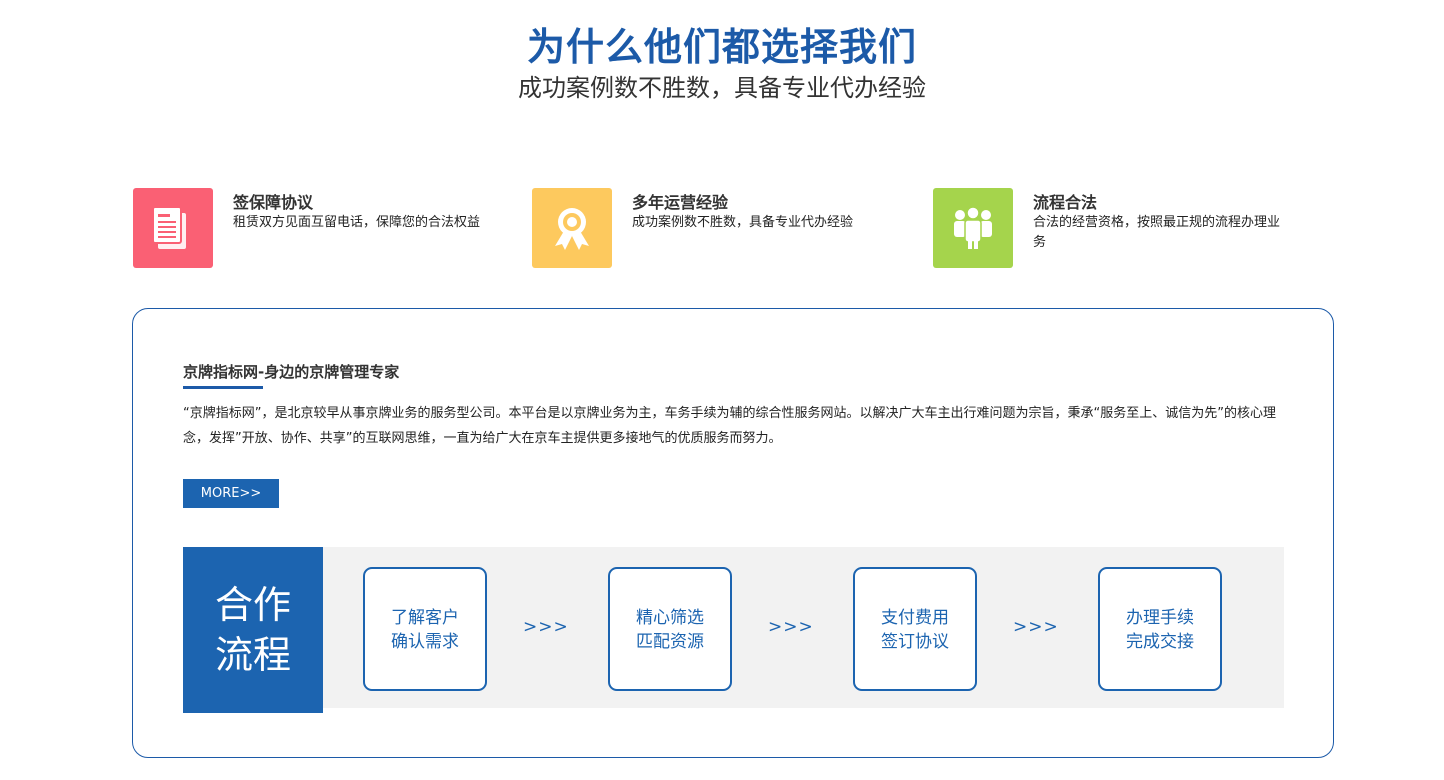 Image resolution: width=1444 pixels, height=780 pixels. Describe the element at coordinates (915, 618) in the screenshot. I see `step-line1: 支付费用` at that location.